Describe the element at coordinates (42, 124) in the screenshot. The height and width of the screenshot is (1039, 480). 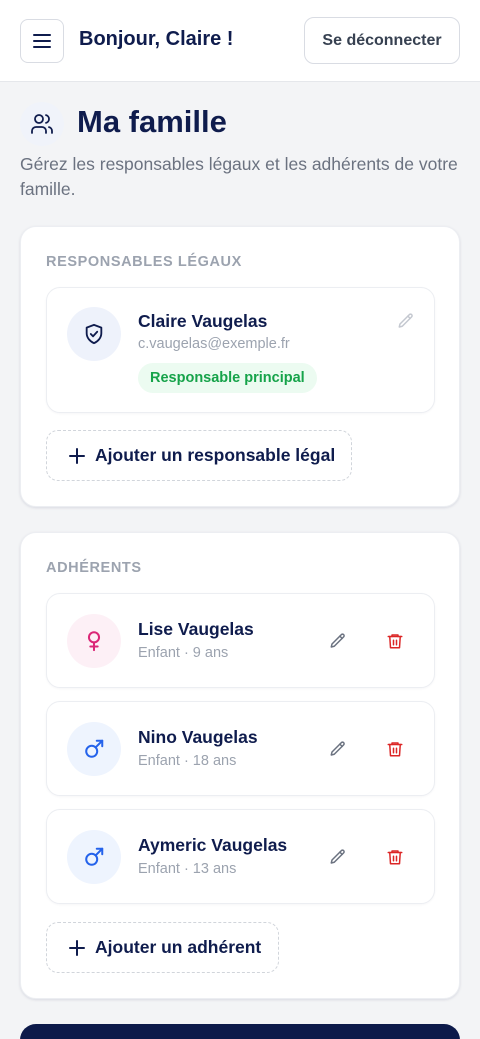
I see `family-icon` at that location.